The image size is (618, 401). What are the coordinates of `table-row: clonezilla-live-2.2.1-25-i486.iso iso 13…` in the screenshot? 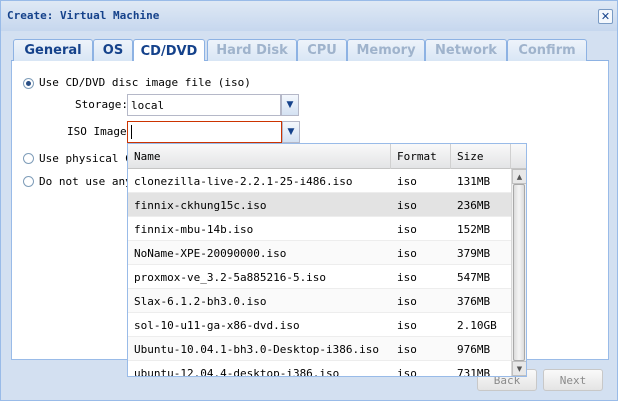 It's located at (319, 181).